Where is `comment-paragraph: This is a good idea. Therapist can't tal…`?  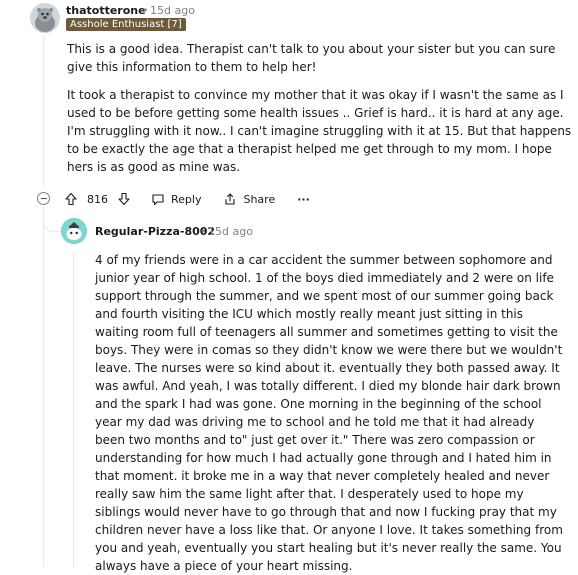 comment-paragraph: This is a good idea. Therapist can't tal… is located at coordinates (311, 58).